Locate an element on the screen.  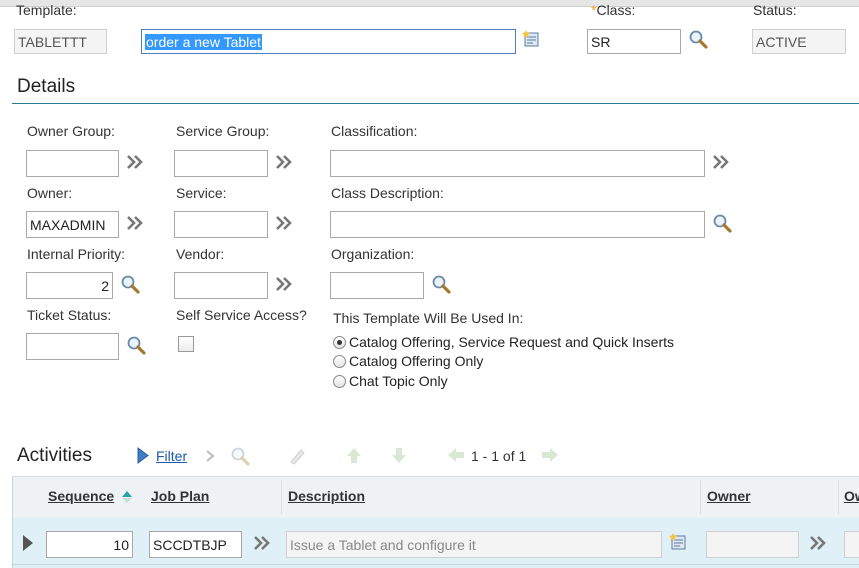
sort-ascending-icon is located at coordinates (127, 497).